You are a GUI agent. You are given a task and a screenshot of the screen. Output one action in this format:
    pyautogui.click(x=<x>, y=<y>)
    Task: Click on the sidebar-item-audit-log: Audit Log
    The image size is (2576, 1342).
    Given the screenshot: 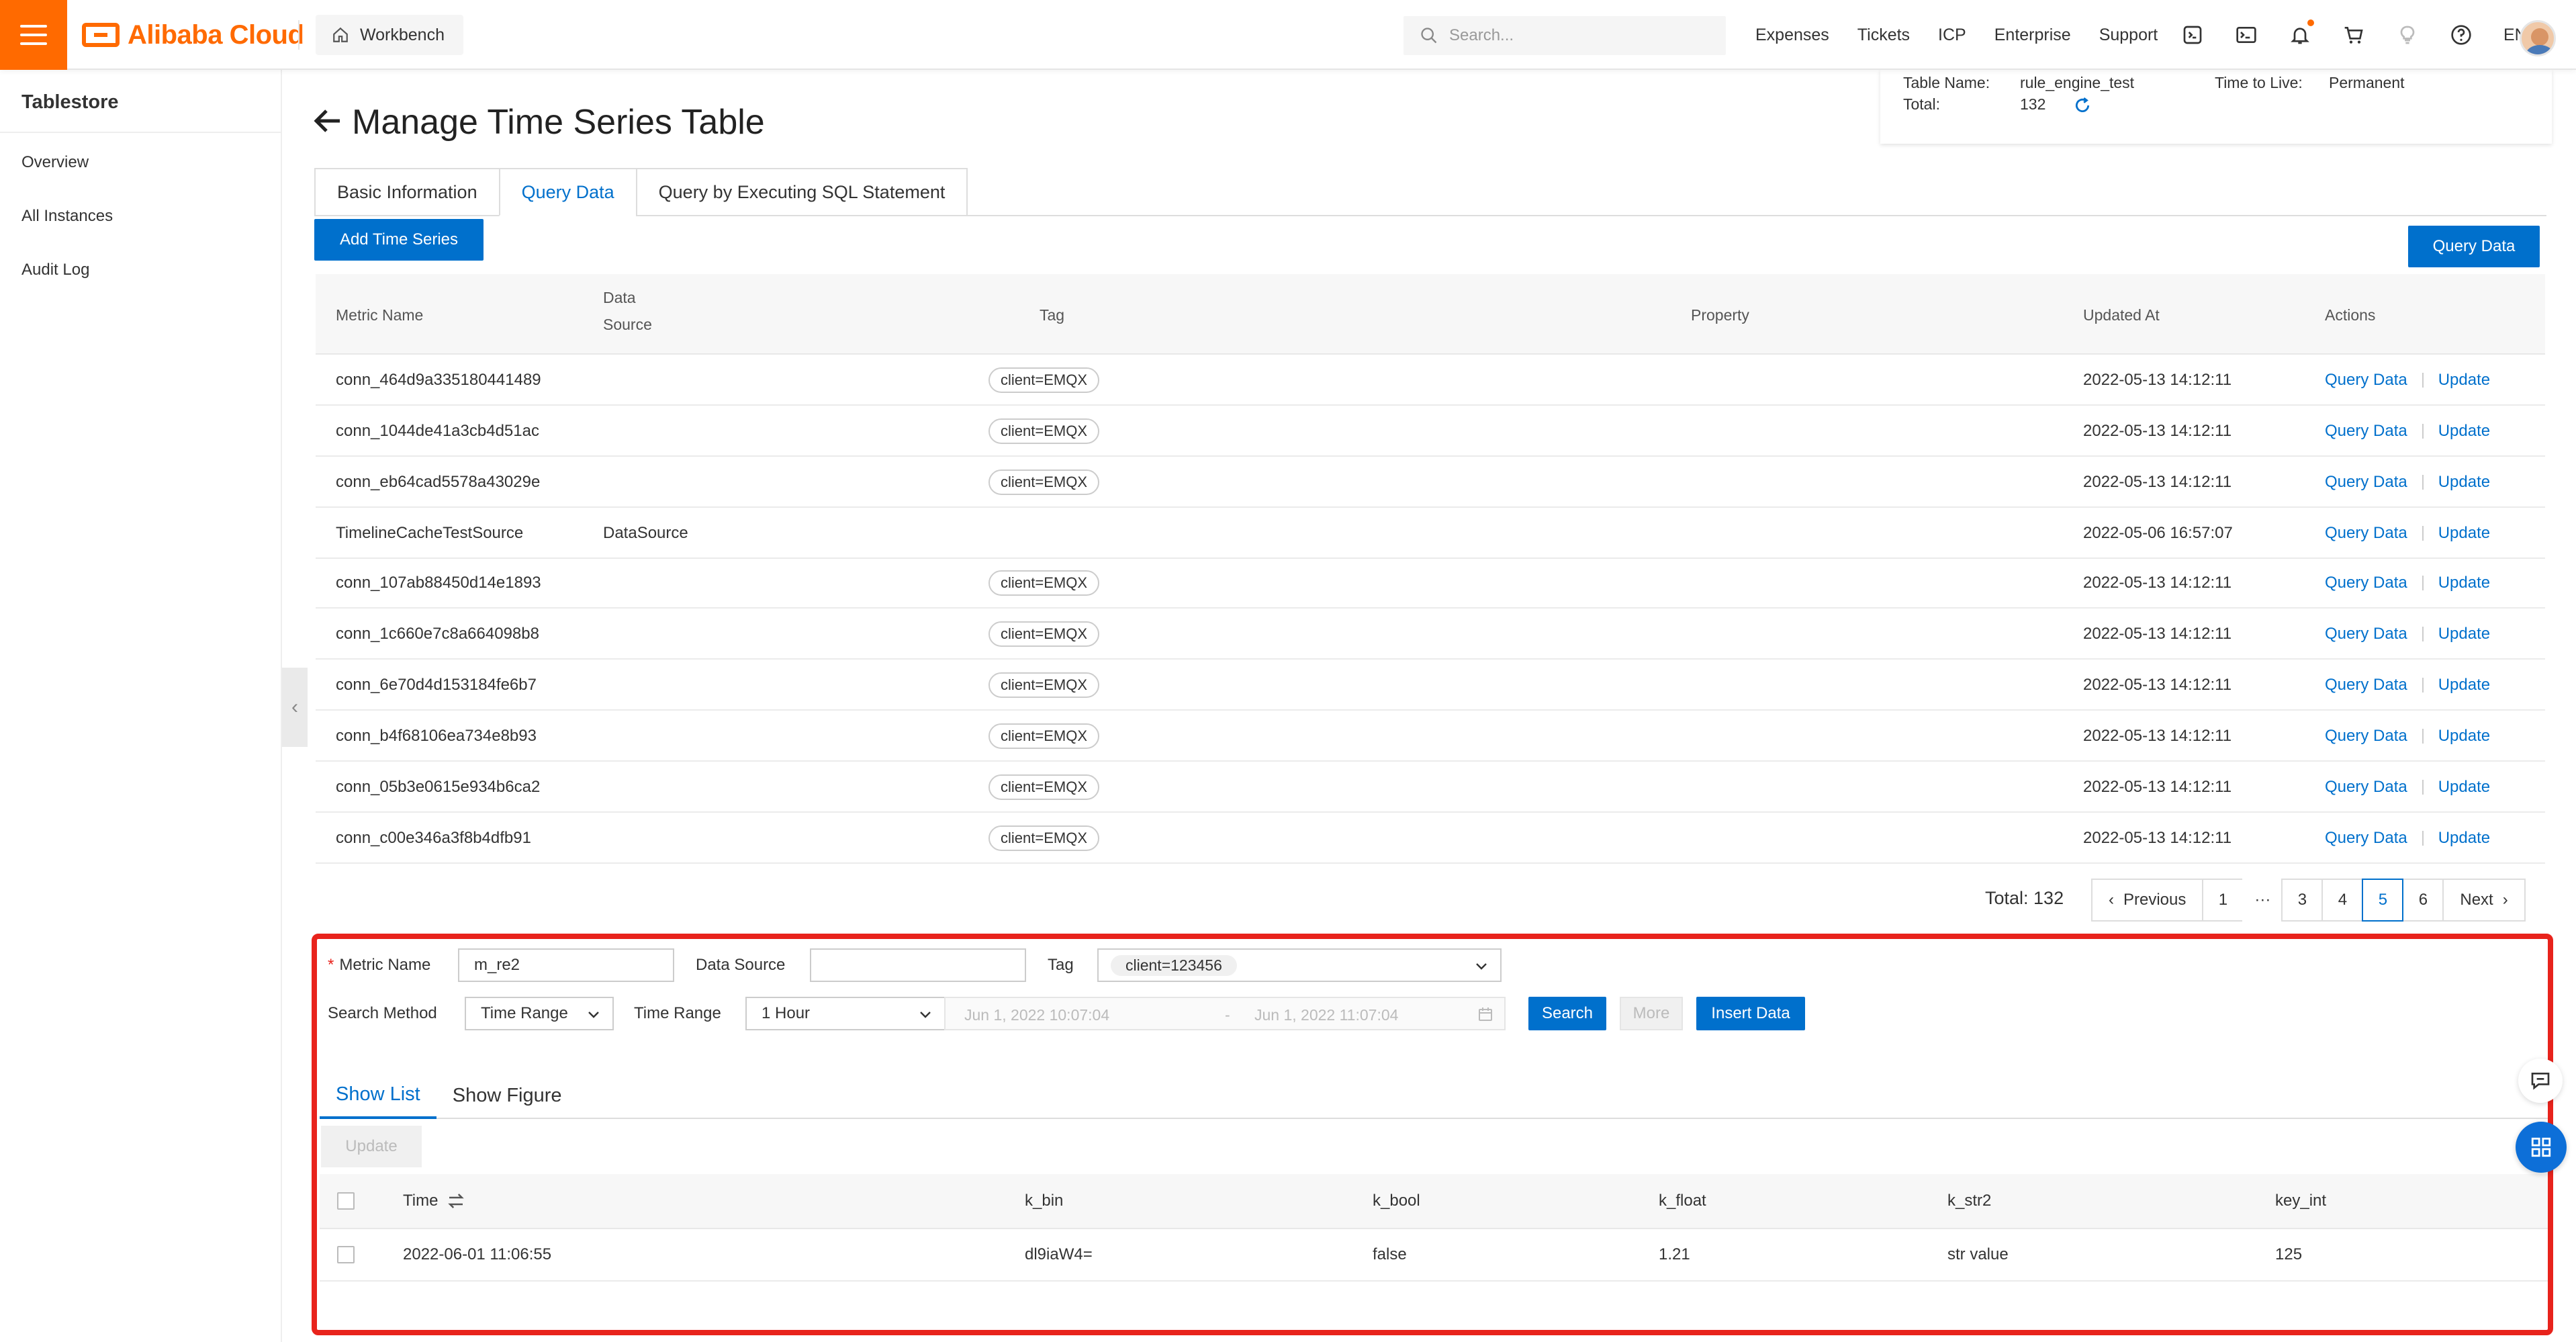 What is the action you would take?
    pyautogui.click(x=55, y=270)
    